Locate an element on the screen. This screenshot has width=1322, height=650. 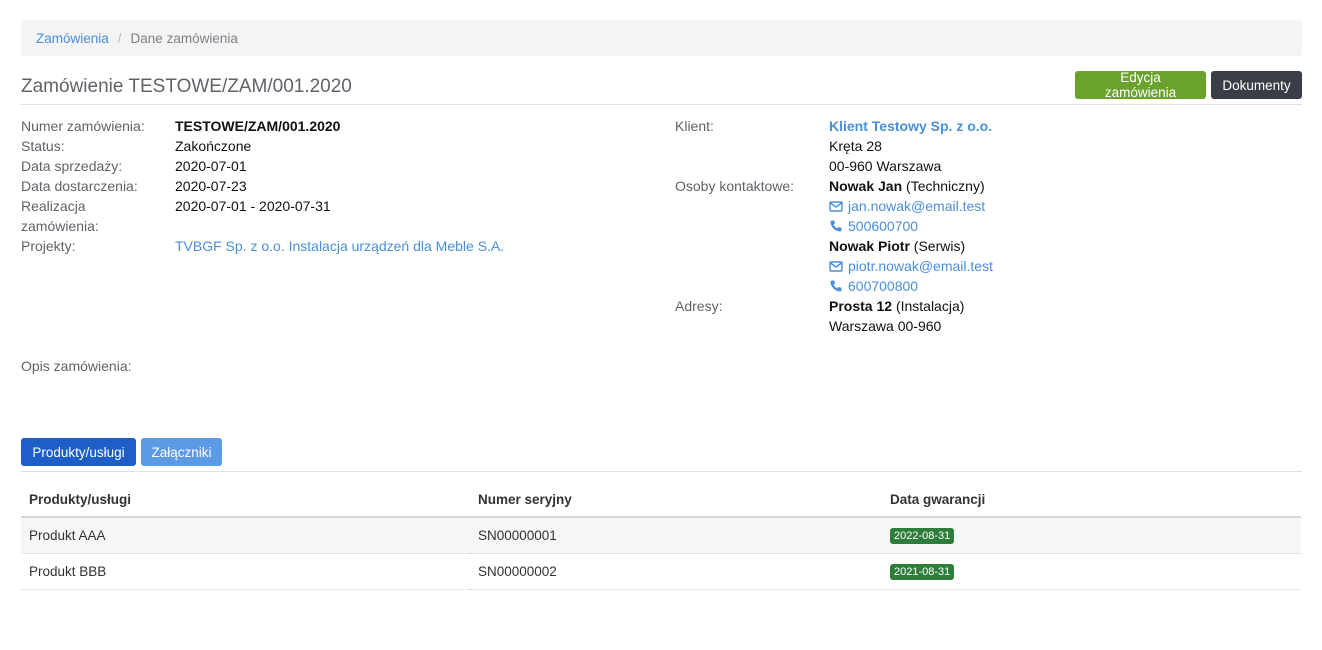
contact-phone: 500600700 is located at coordinates (883, 226).